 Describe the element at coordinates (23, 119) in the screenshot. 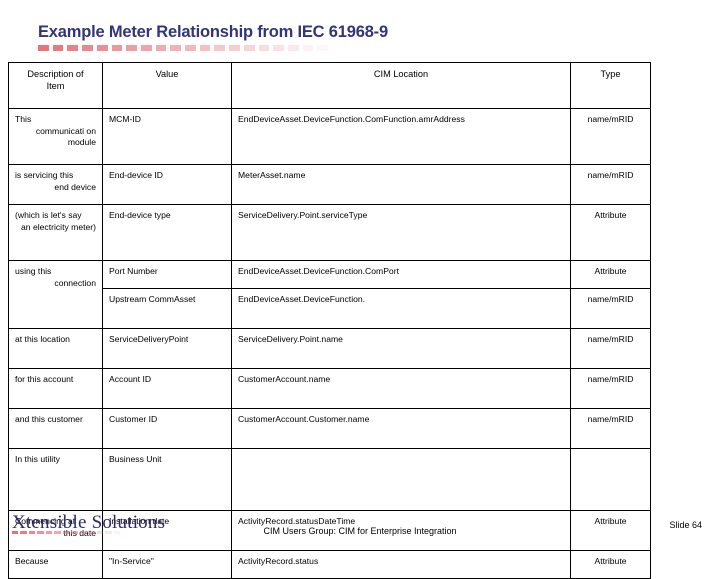

I see `description-lead: This` at that location.